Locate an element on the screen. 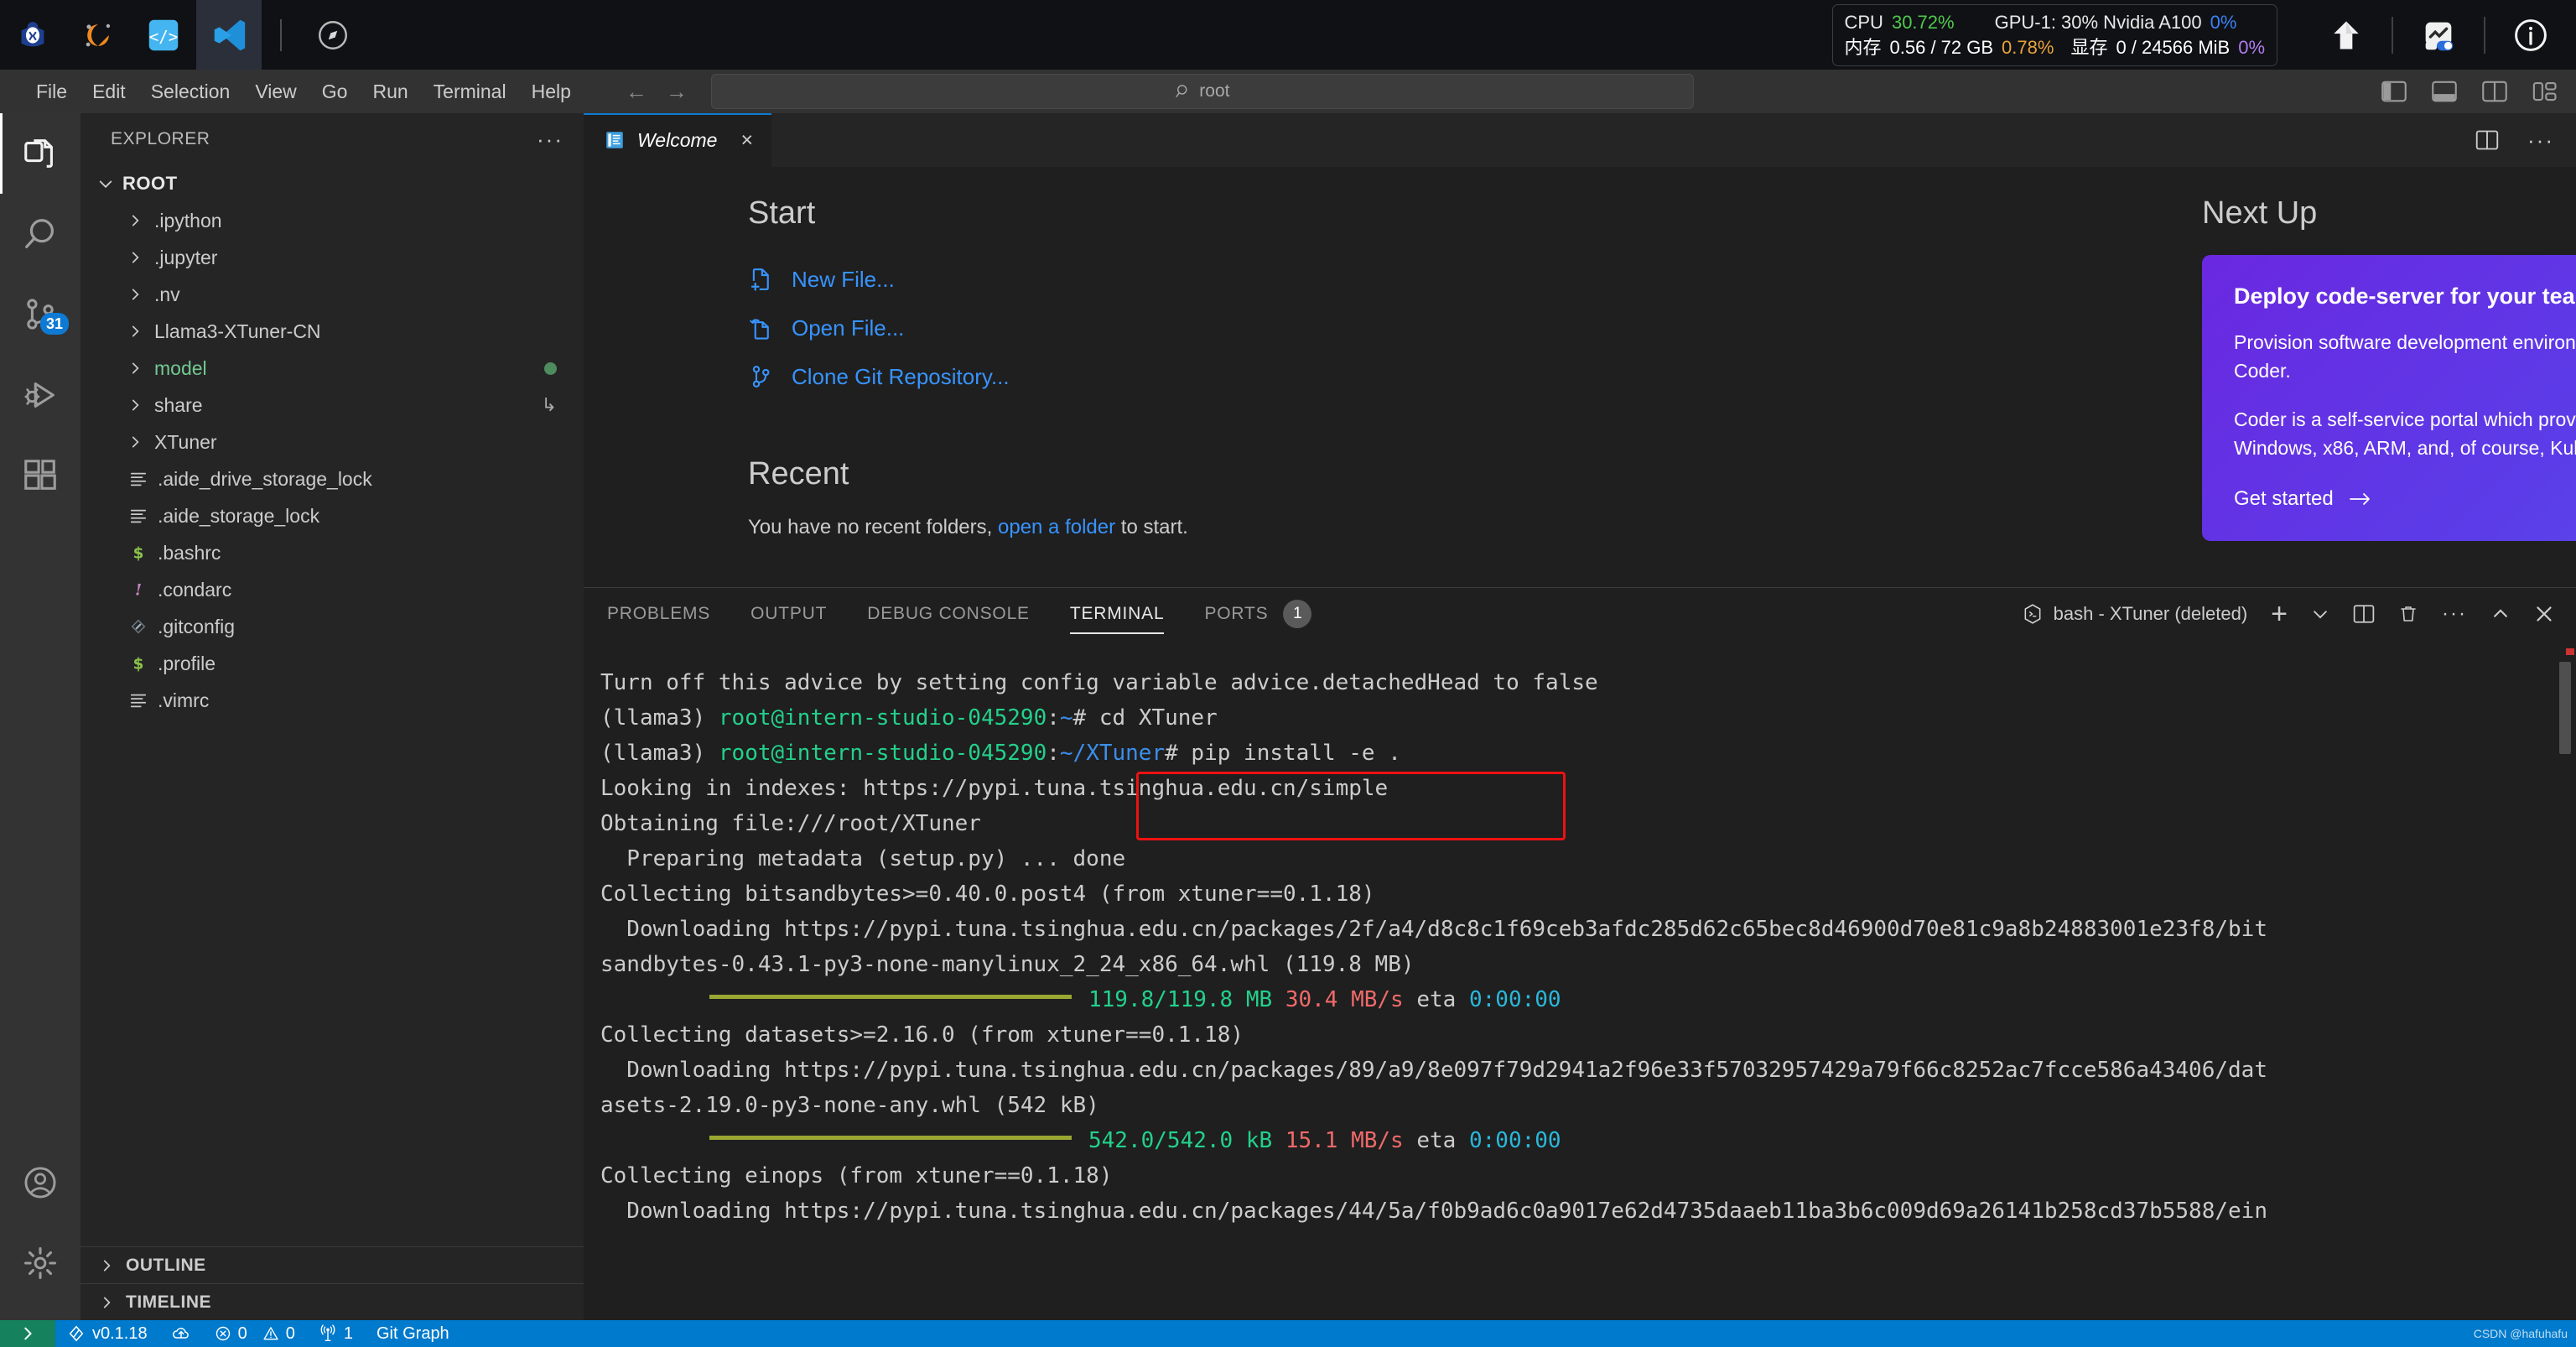 This screenshot has width=2576, height=1347. tree-item-bashrc: $ .bashrc is located at coordinates (332, 552).